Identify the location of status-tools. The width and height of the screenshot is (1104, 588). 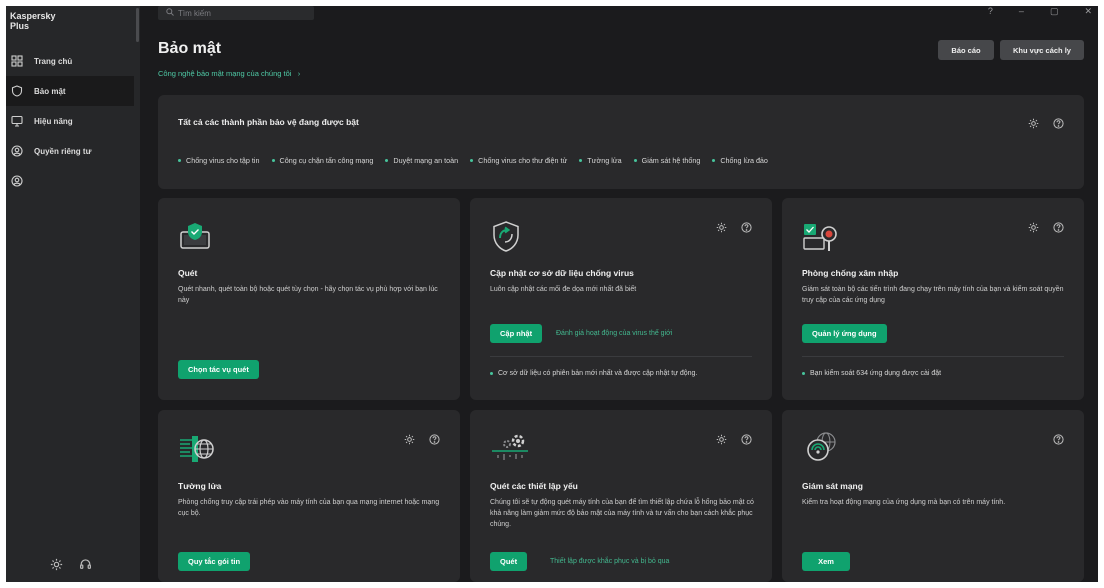
(1046, 125).